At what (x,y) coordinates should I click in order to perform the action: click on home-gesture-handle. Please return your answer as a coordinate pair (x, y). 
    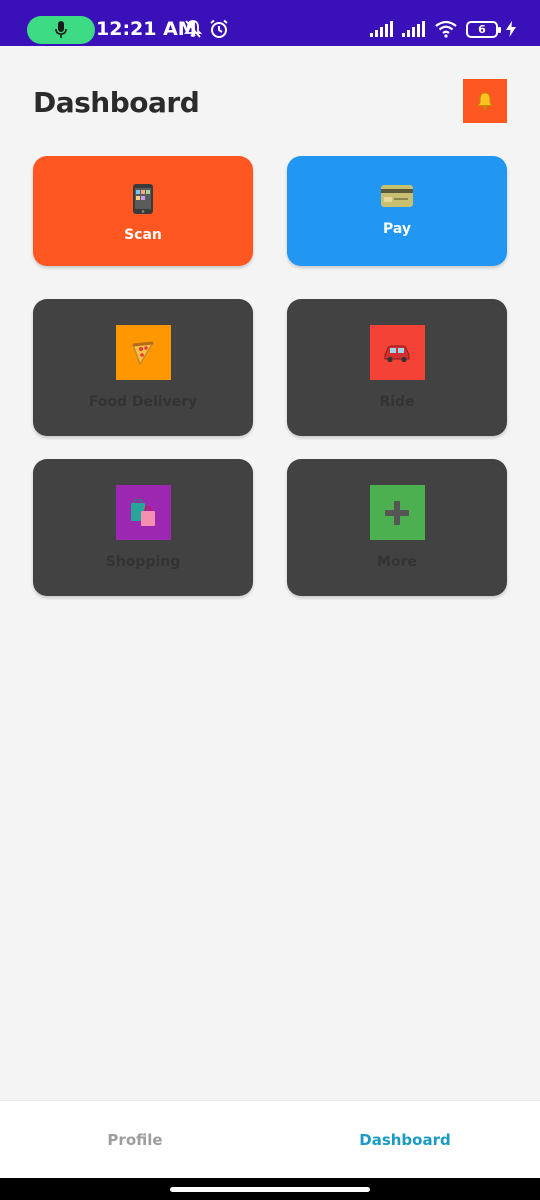
    Looking at the image, I should click on (270, 1189).